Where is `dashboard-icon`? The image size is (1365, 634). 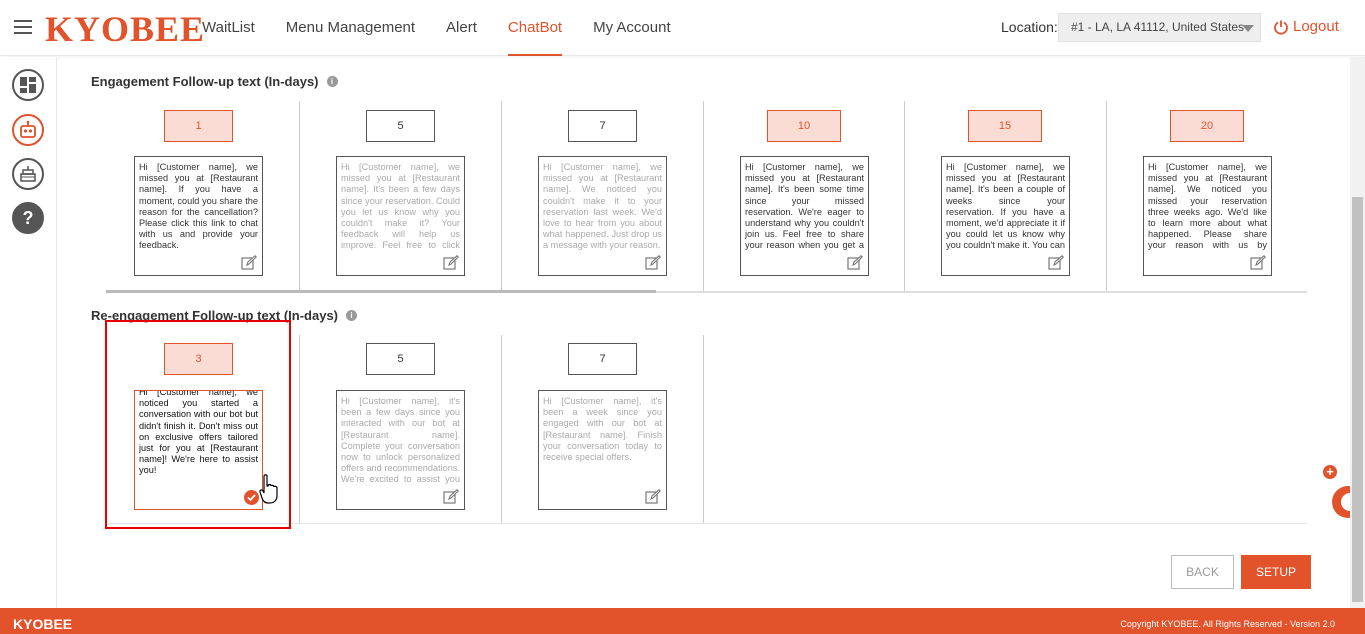 dashboard-icon is located at coordinates (28, 85).